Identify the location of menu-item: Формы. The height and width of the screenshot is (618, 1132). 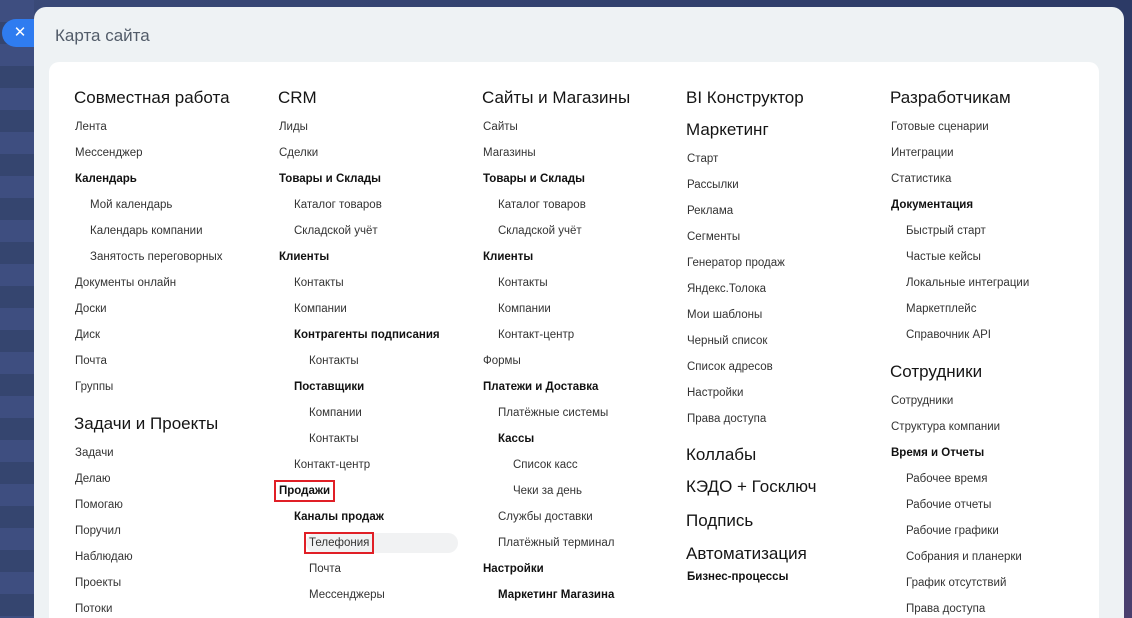
(582, 361).